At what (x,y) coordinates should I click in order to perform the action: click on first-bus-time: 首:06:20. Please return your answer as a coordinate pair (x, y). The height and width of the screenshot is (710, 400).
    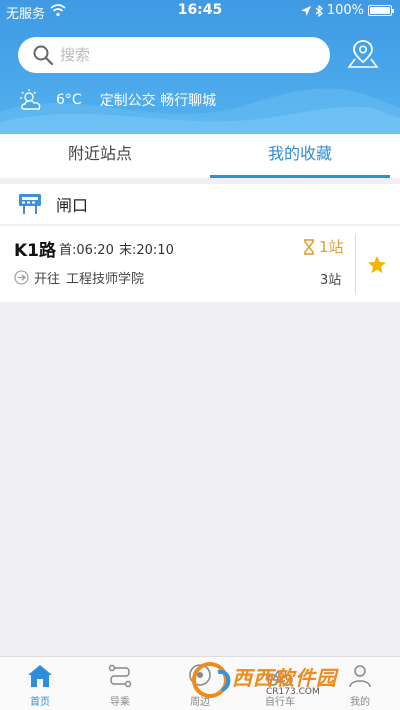
    Looking at the image, I should click on (86, 250).